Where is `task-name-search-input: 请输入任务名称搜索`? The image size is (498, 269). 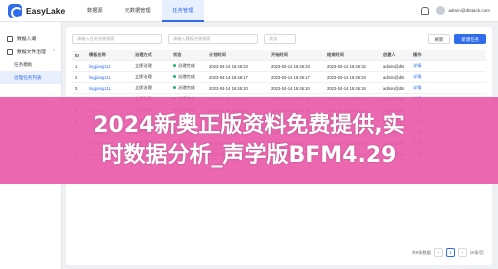
task-name-search-input: 请输入任务名称搜索 is located at coordinates (117, 39).